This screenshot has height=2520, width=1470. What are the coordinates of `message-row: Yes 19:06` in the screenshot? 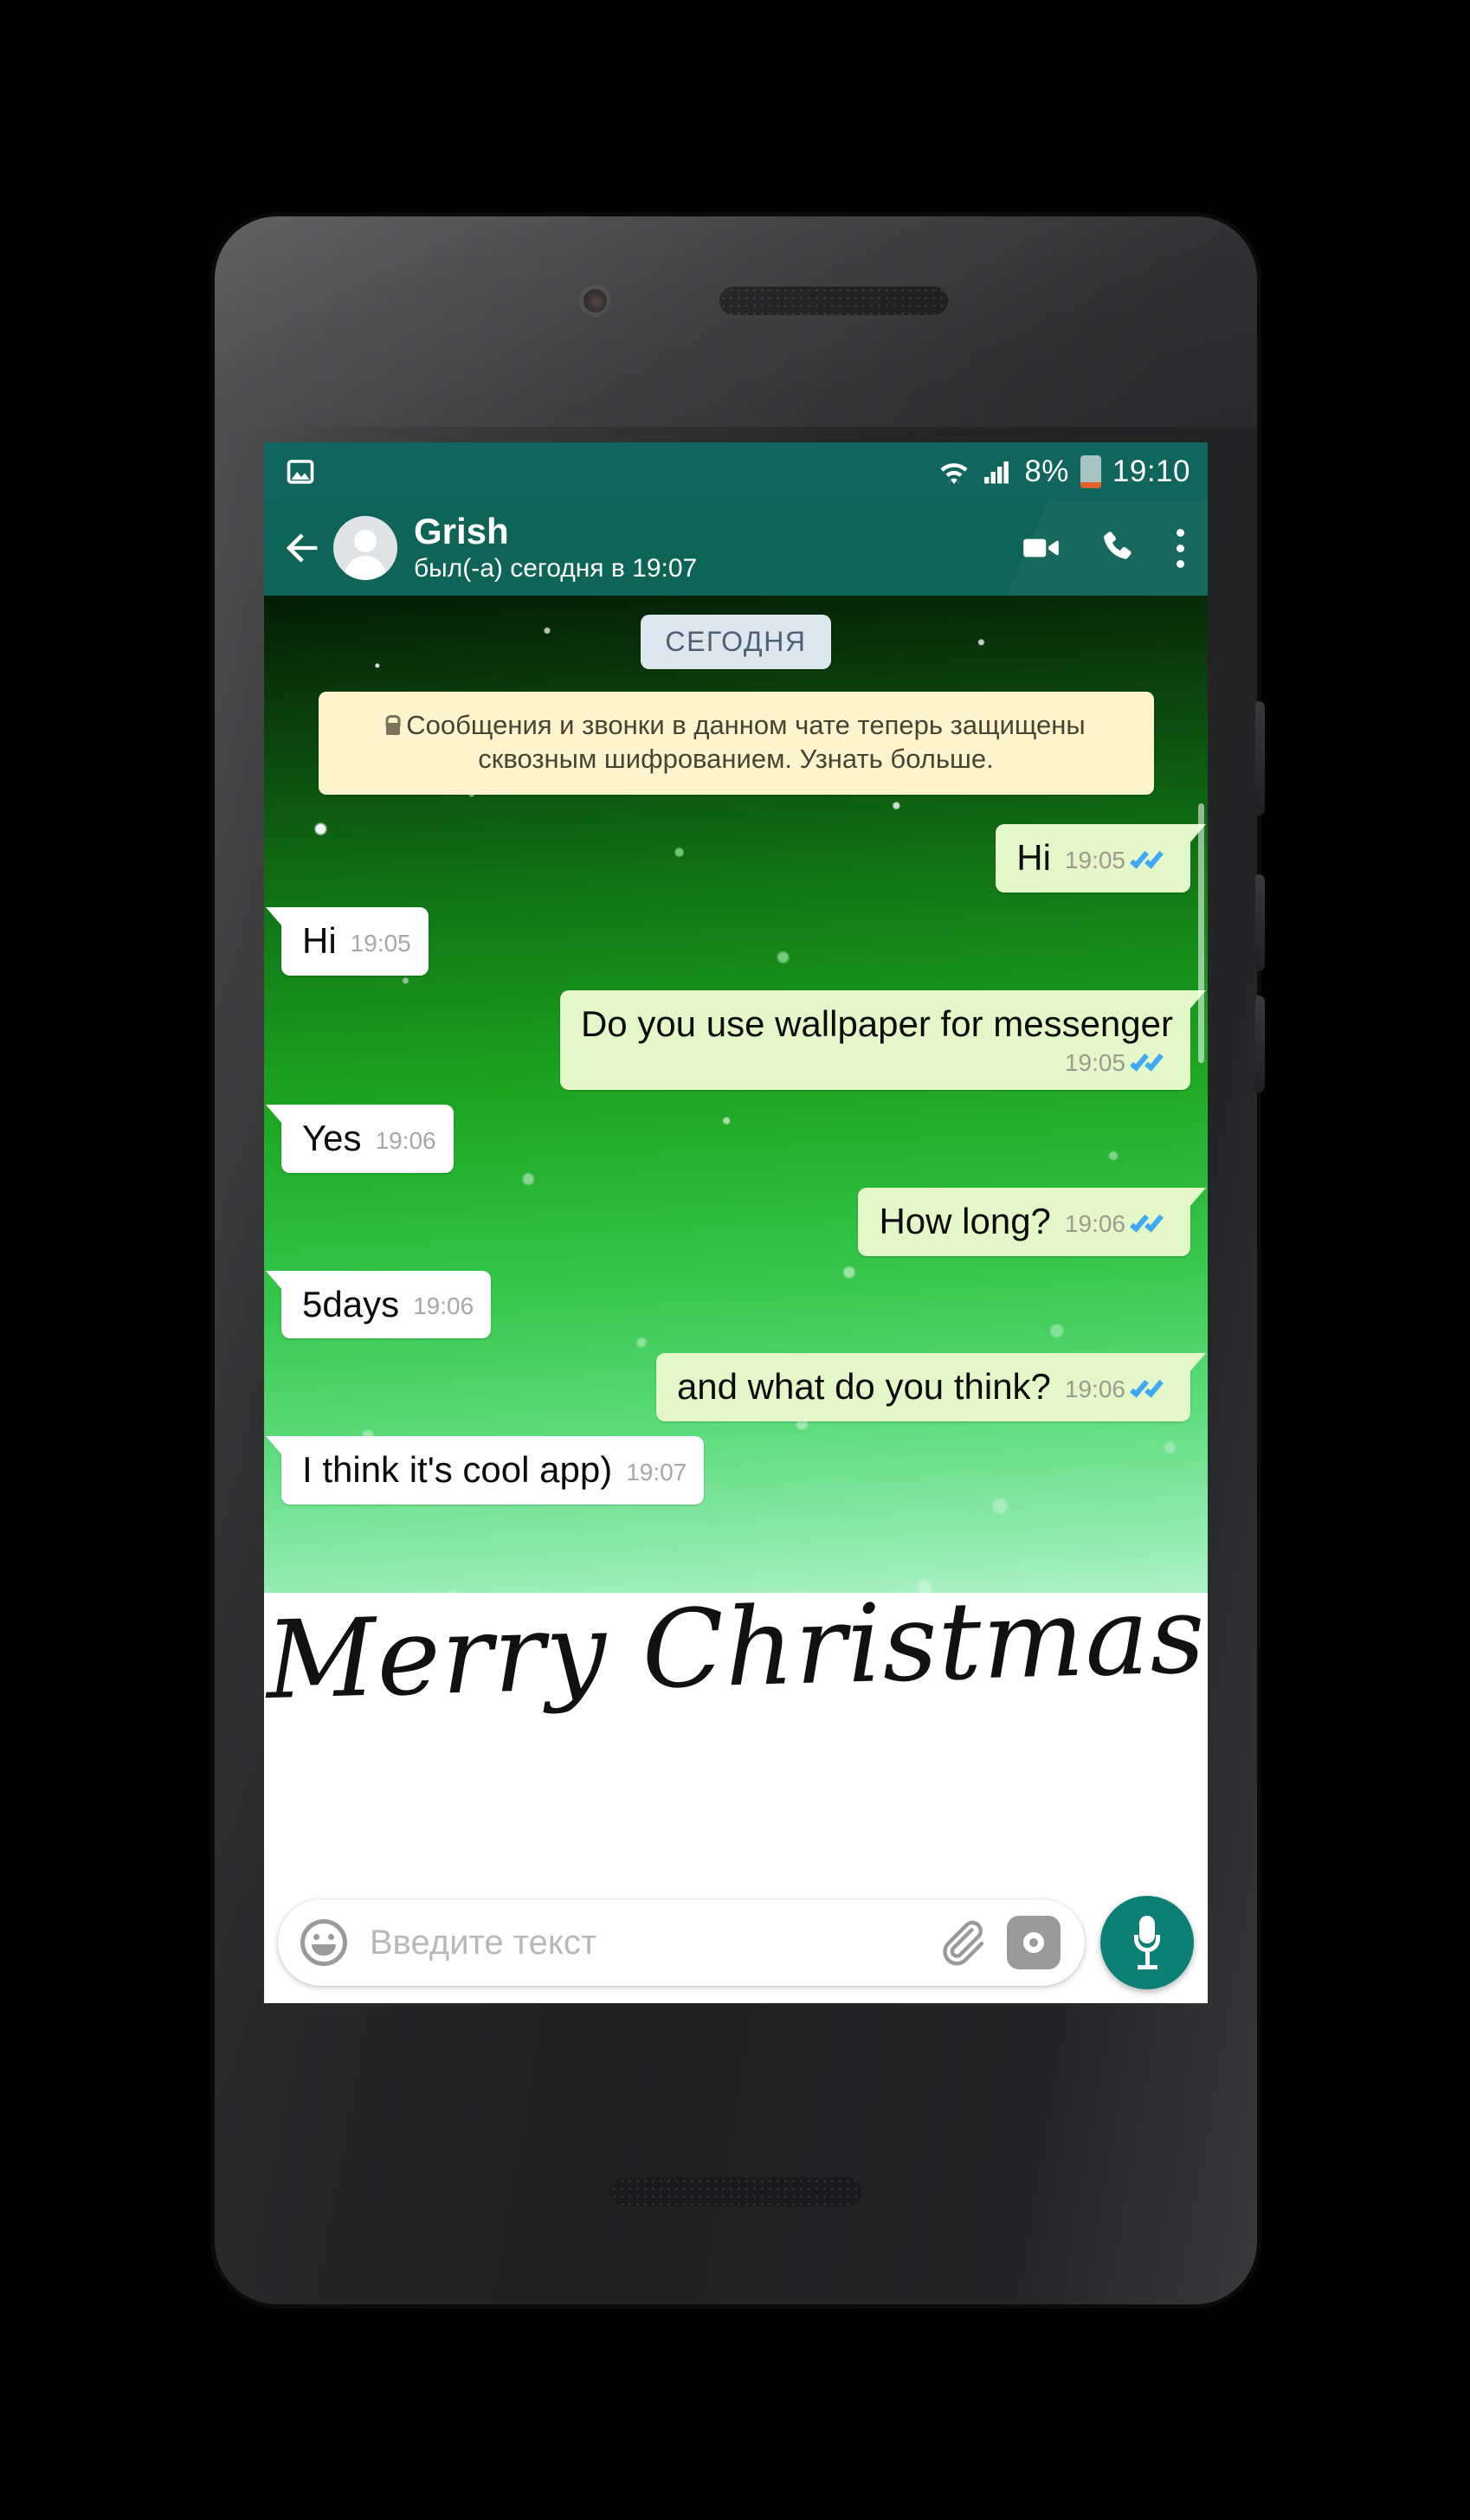 It's located at (736, 1139).